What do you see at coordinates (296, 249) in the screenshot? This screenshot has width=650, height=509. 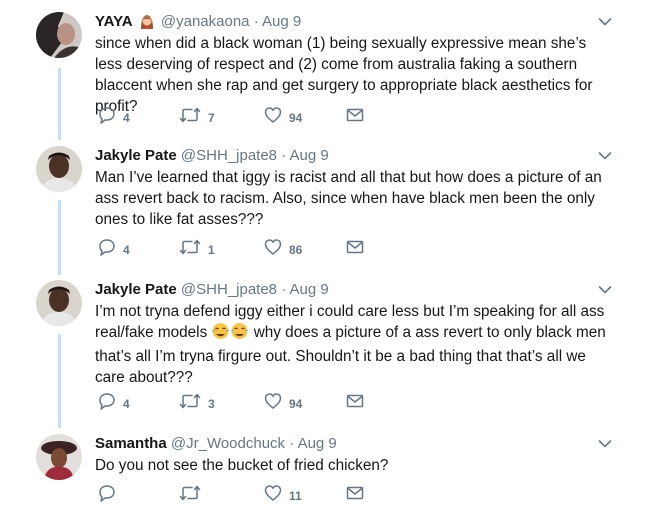 I see `like-count: 86` at bounding box center [296, 249].